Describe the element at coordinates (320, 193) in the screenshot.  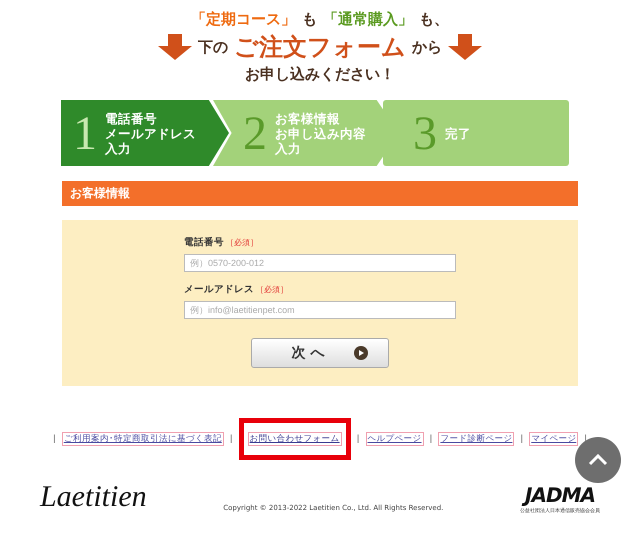
I see `section-header: お客様情報` at that location.